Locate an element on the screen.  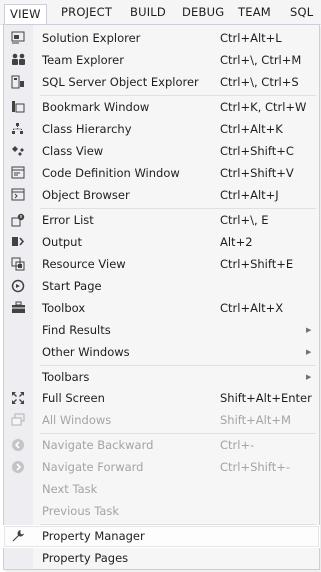
all-windows-icon is located at coordinates (18, 420).